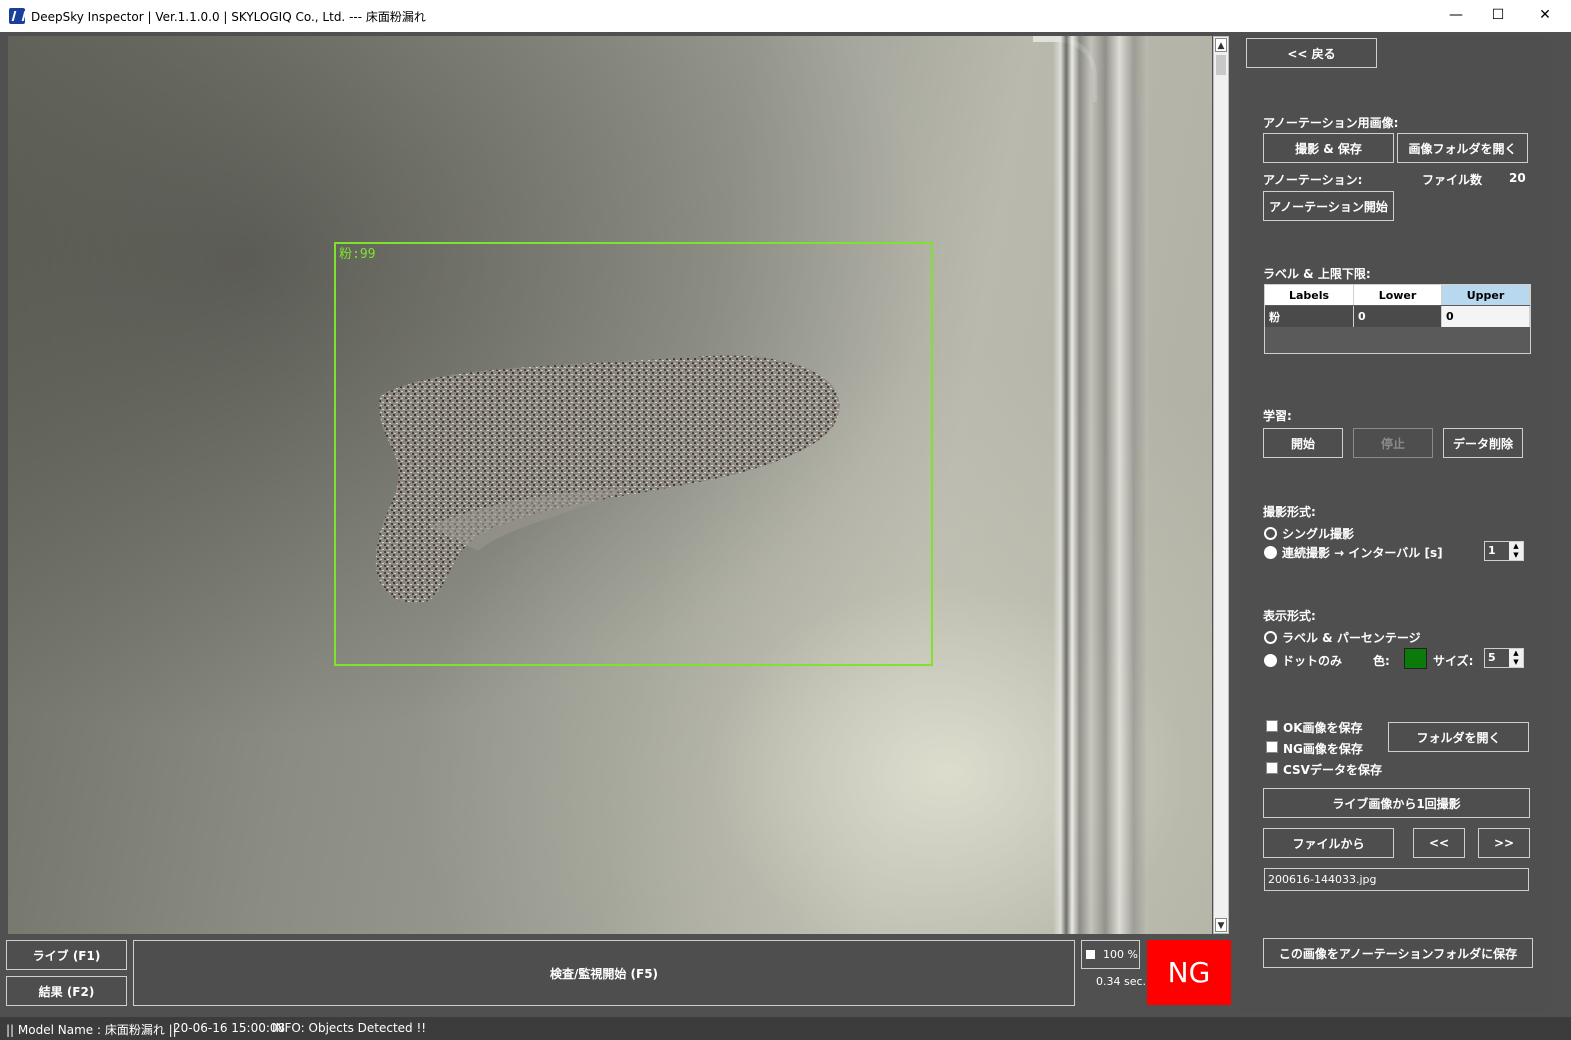  What do you see at coordinates (1289, 512) in the screenshot?
I see `capture-mode-label: 撮影形式:` at bounding box center [1289, 512].